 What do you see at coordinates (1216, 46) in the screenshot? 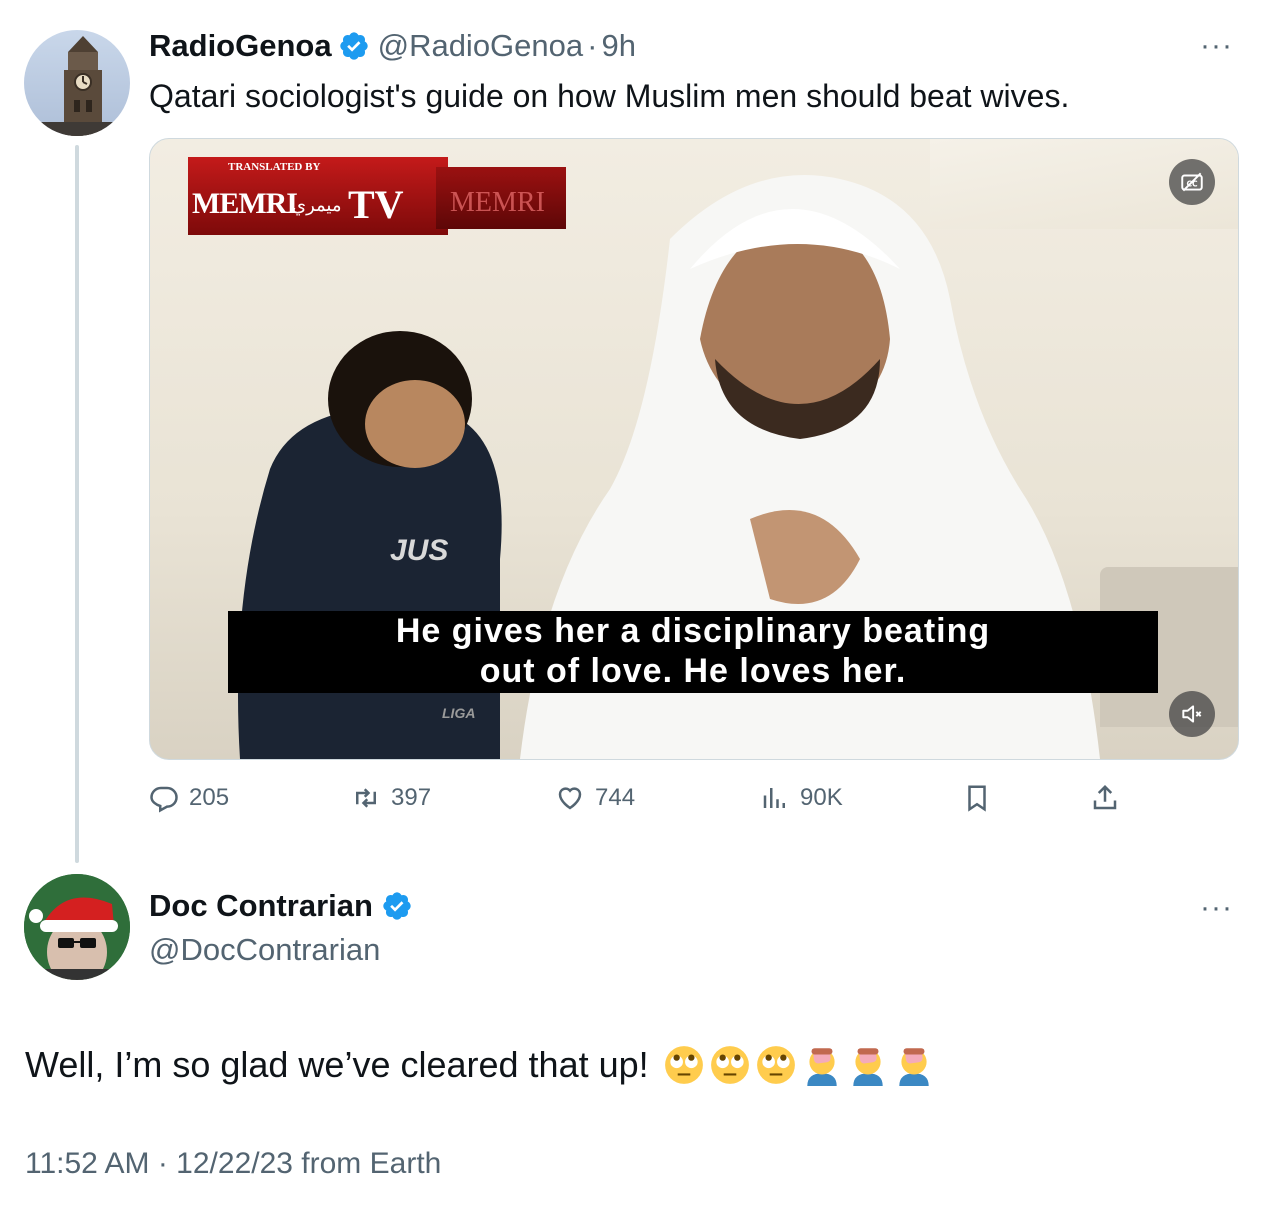
I see `more-options-icon: ···` at bounding box center [1216, 46].